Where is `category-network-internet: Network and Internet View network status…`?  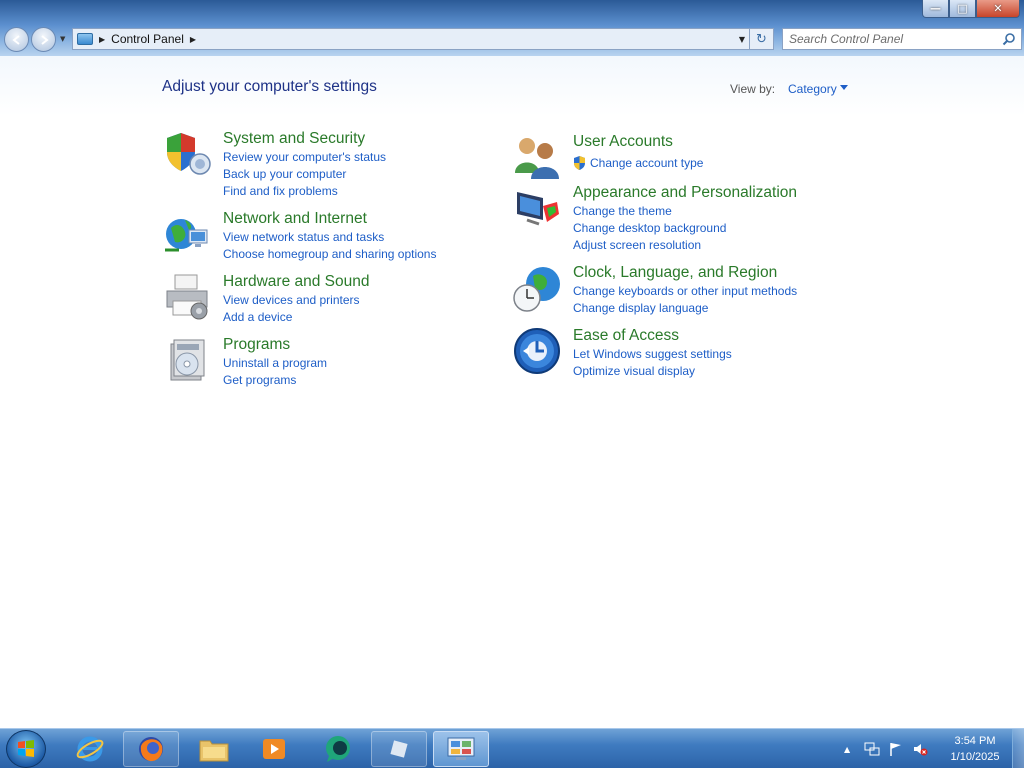
category-network-internet: Network and Internet View network status… is located at coordinates (323, 238).